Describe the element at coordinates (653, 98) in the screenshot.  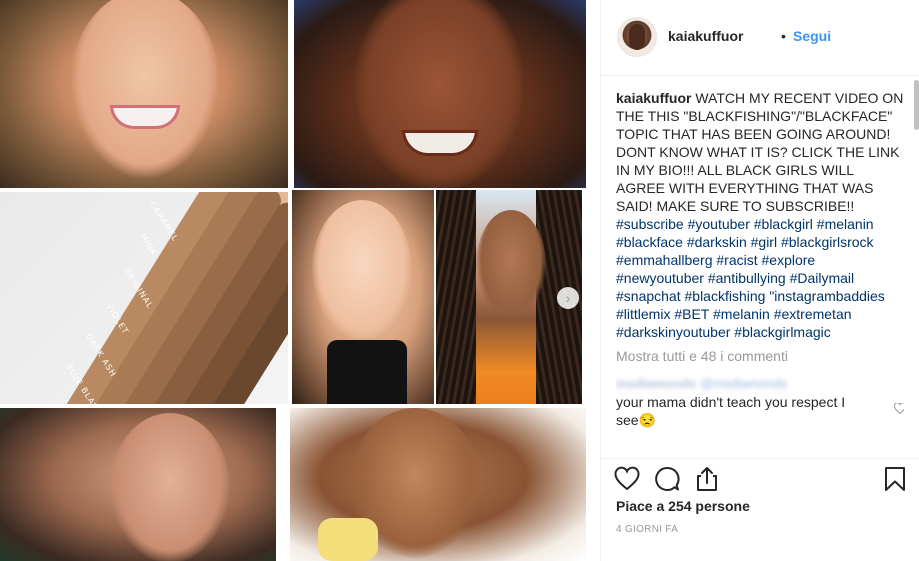
I see `caption-author: kaiakuffuor` at that location.